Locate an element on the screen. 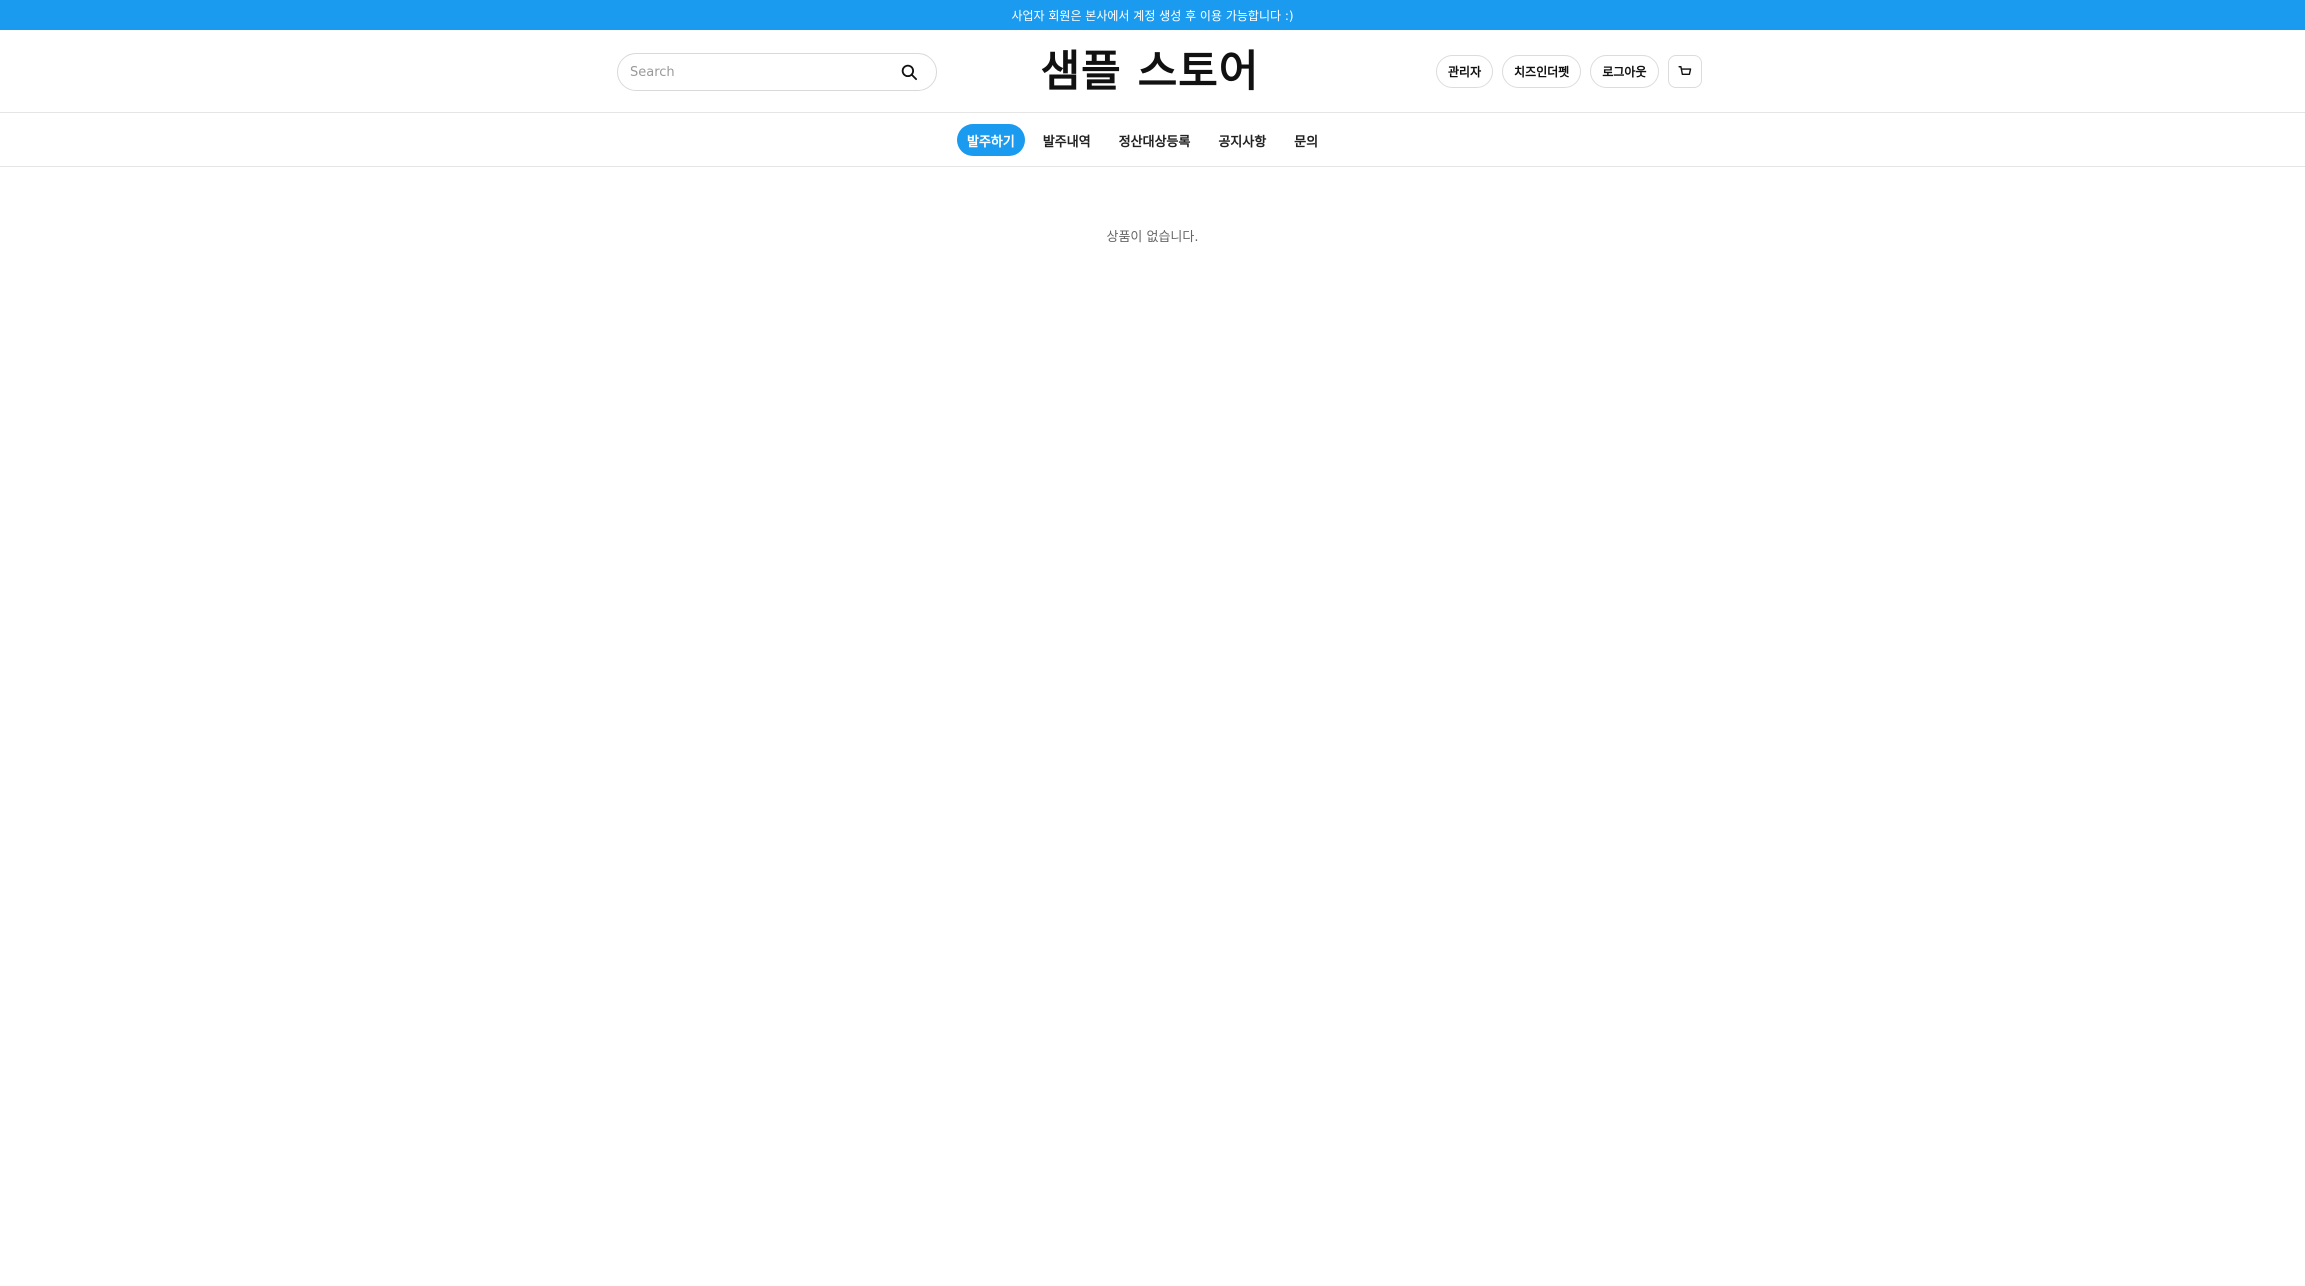 The width and height of the screenshot is (2305, 1286). main-nav: 발주하기 발주내역 정산대상등록 공지사항 문의 is located at coordinates (1152, 140).